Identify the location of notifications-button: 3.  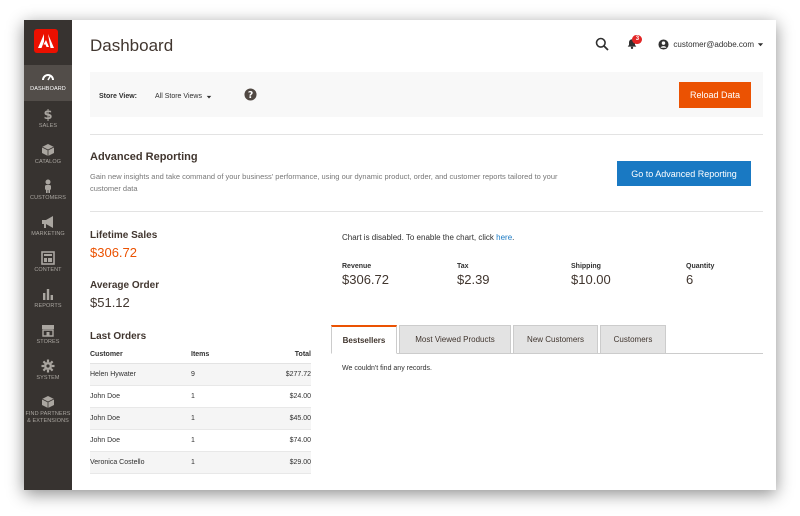
(634, 43).